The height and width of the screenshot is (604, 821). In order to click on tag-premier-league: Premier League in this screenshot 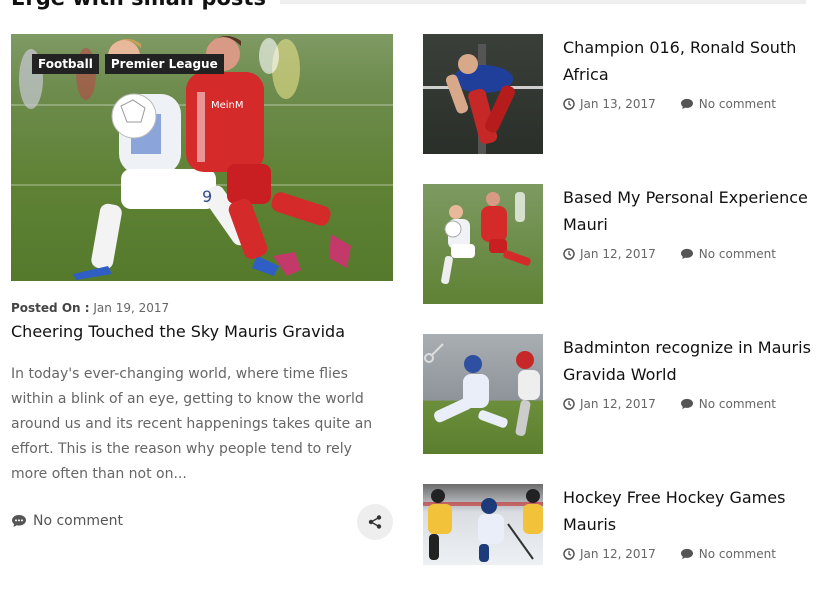, I will do `click(164, 64)`.